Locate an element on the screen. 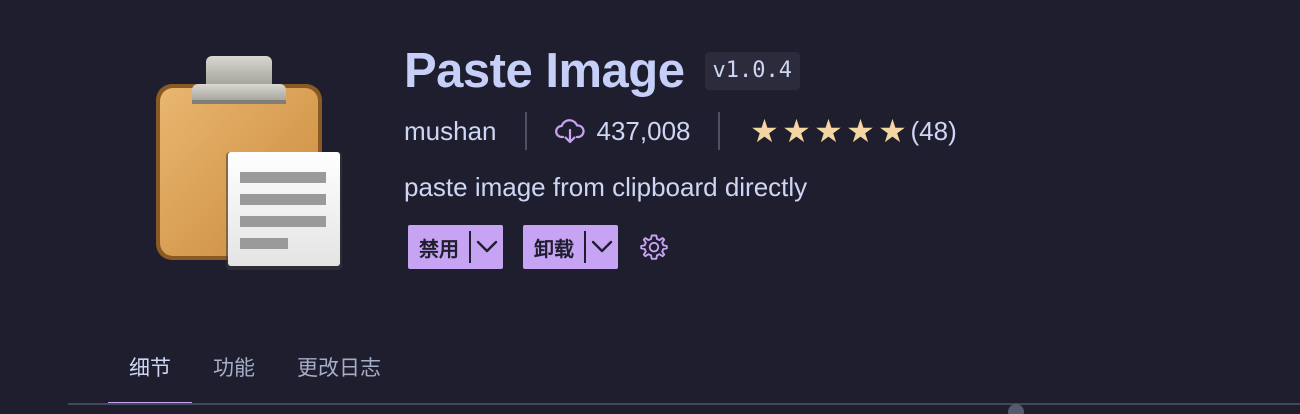 The width and height of the screenshot is (1300, 414). action-bar: 禁用 卸载 is located at coordinates (834, 247).